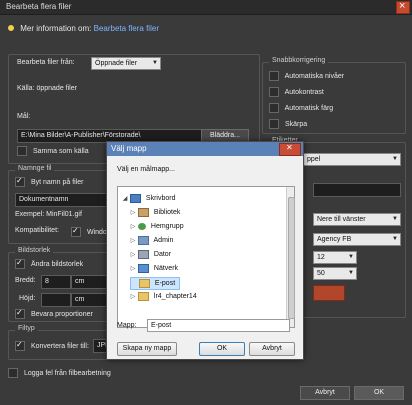 The width and height of the screenshot is (412, 405). What do you see at coordinates (48, 214) in the screenshot?
I see `example-text: Exempel: MinFil01.gif` at bounding box center [48, 214].